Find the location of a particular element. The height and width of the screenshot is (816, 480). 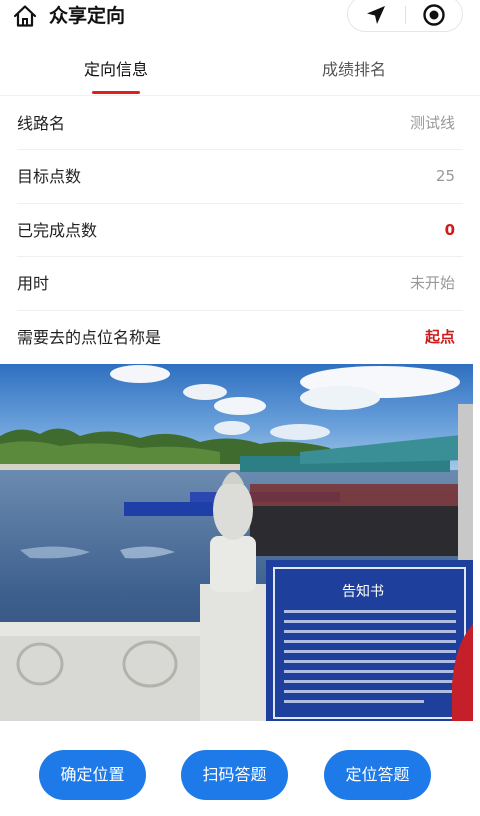

next-point-value: 起点 is located at coordinates (439, 336).